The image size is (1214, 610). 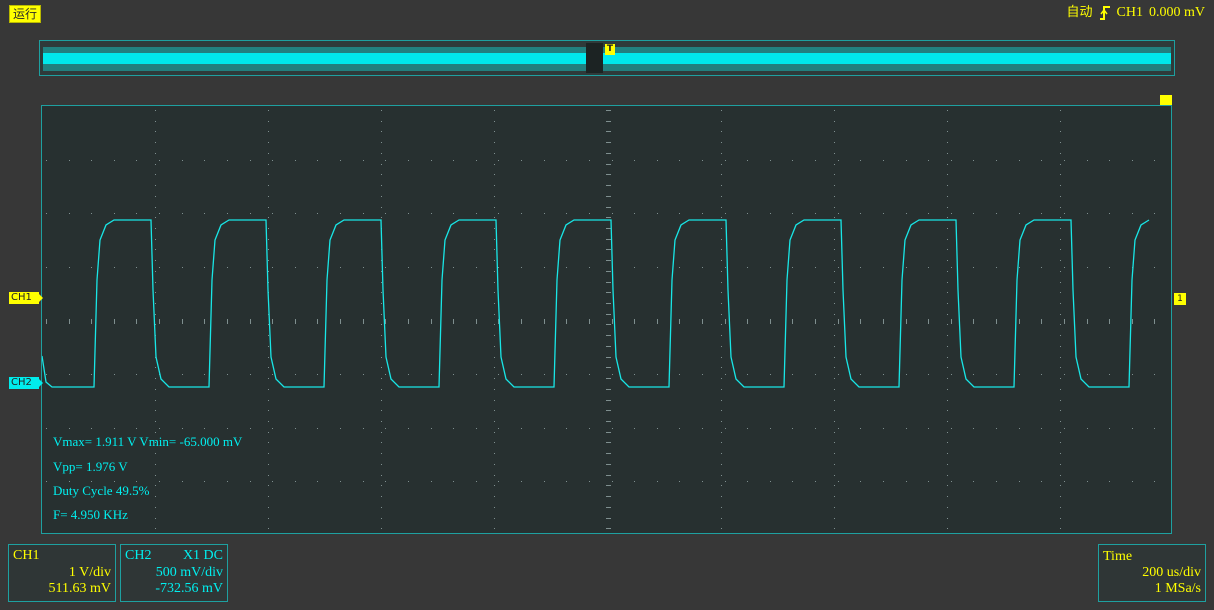 I want to click on trigger-mode: 自动, so click(x=1079, y=12).